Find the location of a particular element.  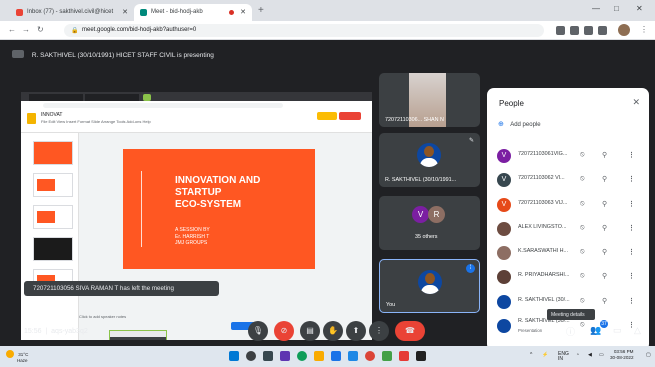

search-icon is located at coordinates (251, 356).